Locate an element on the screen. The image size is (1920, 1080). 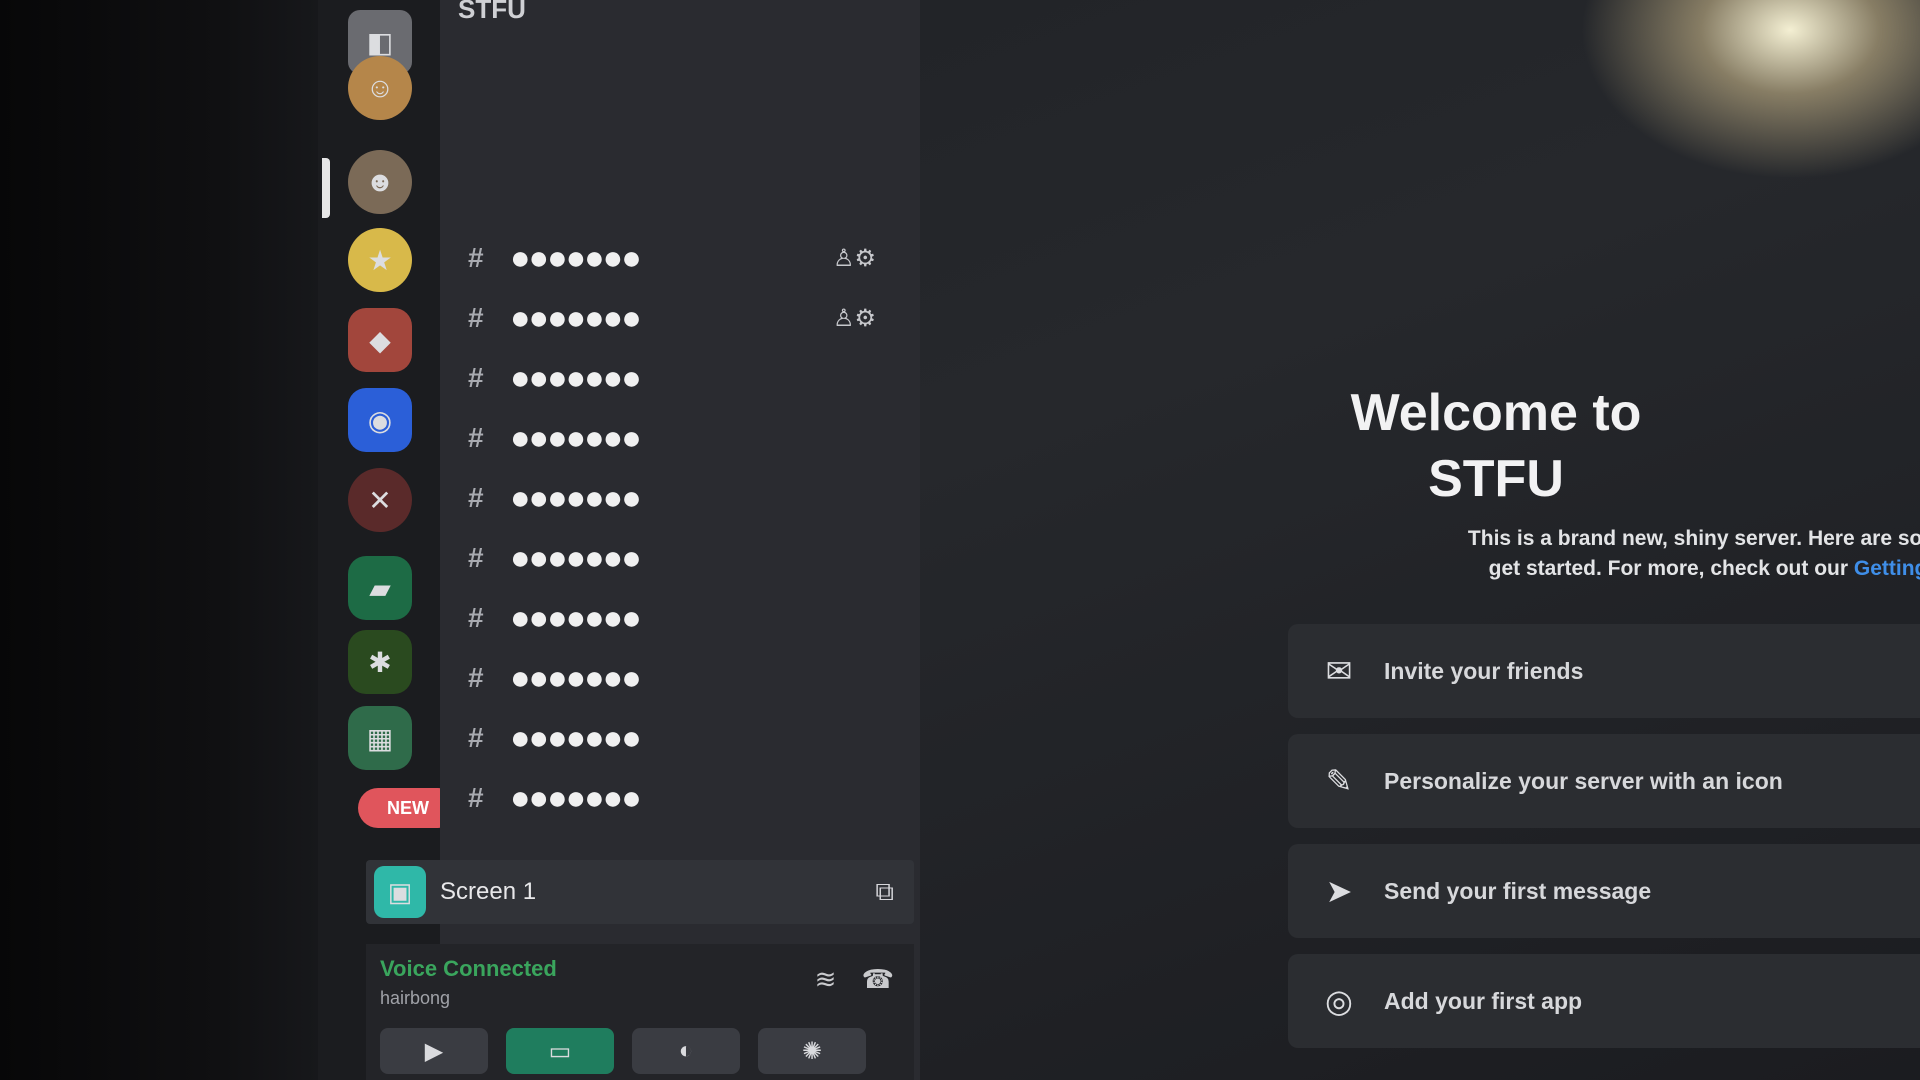
welcome-title-line2: STFU is located at coordinates (1496, 479).